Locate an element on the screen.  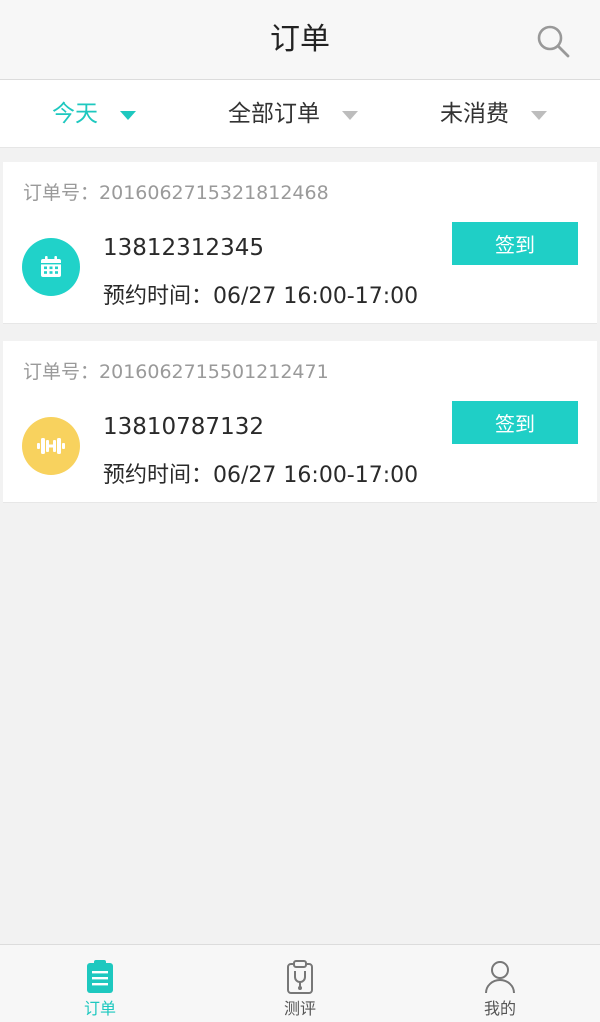
search-icon is located at coordinates (553, 41).